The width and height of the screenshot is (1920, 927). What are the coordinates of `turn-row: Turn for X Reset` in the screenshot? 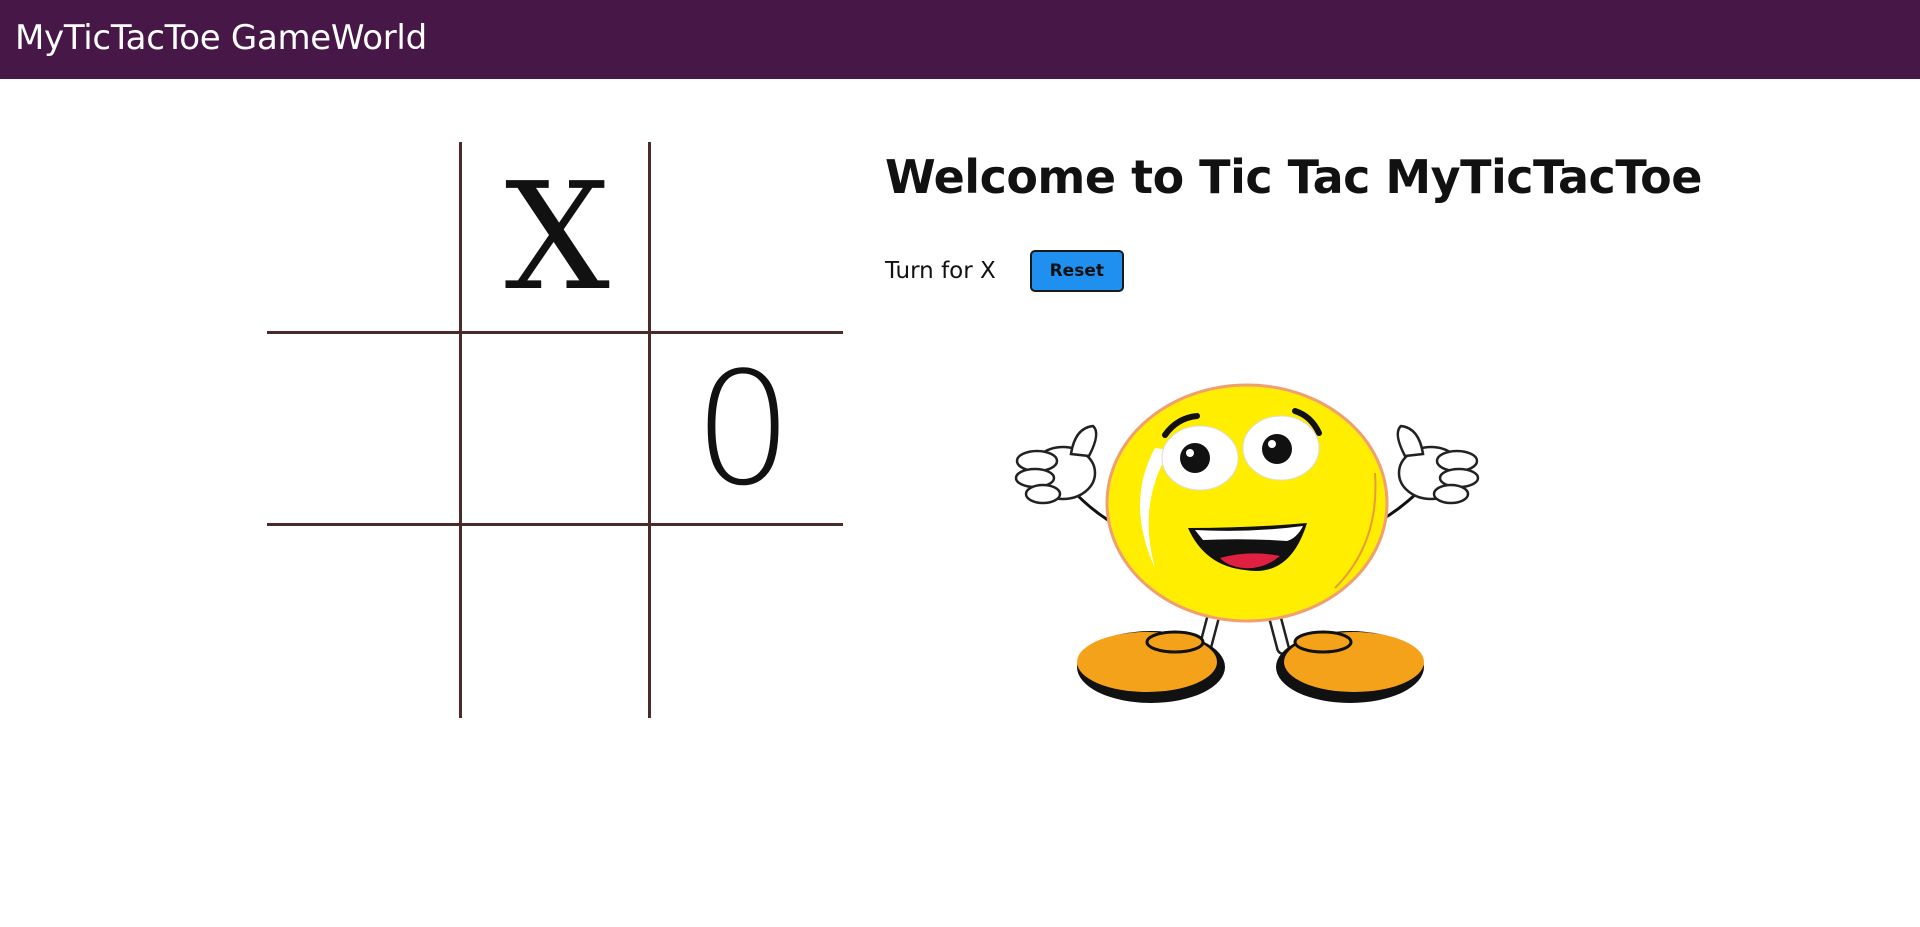 It's located at (1004, 271).